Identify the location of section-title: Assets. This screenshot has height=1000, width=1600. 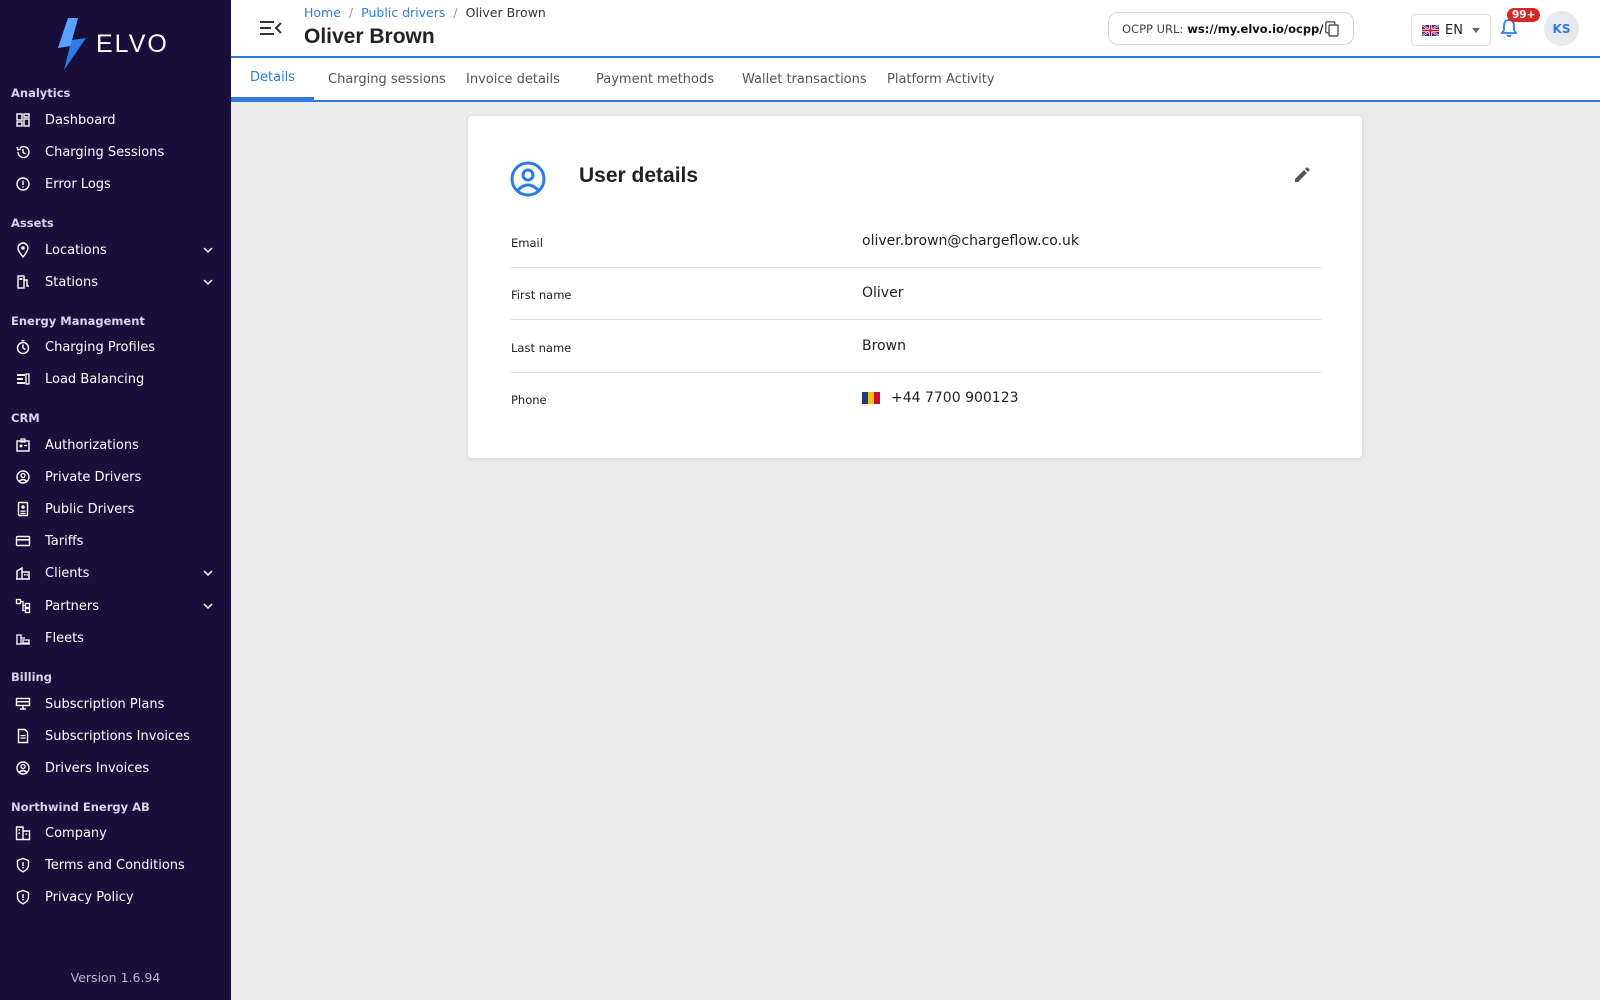
(32, 223).